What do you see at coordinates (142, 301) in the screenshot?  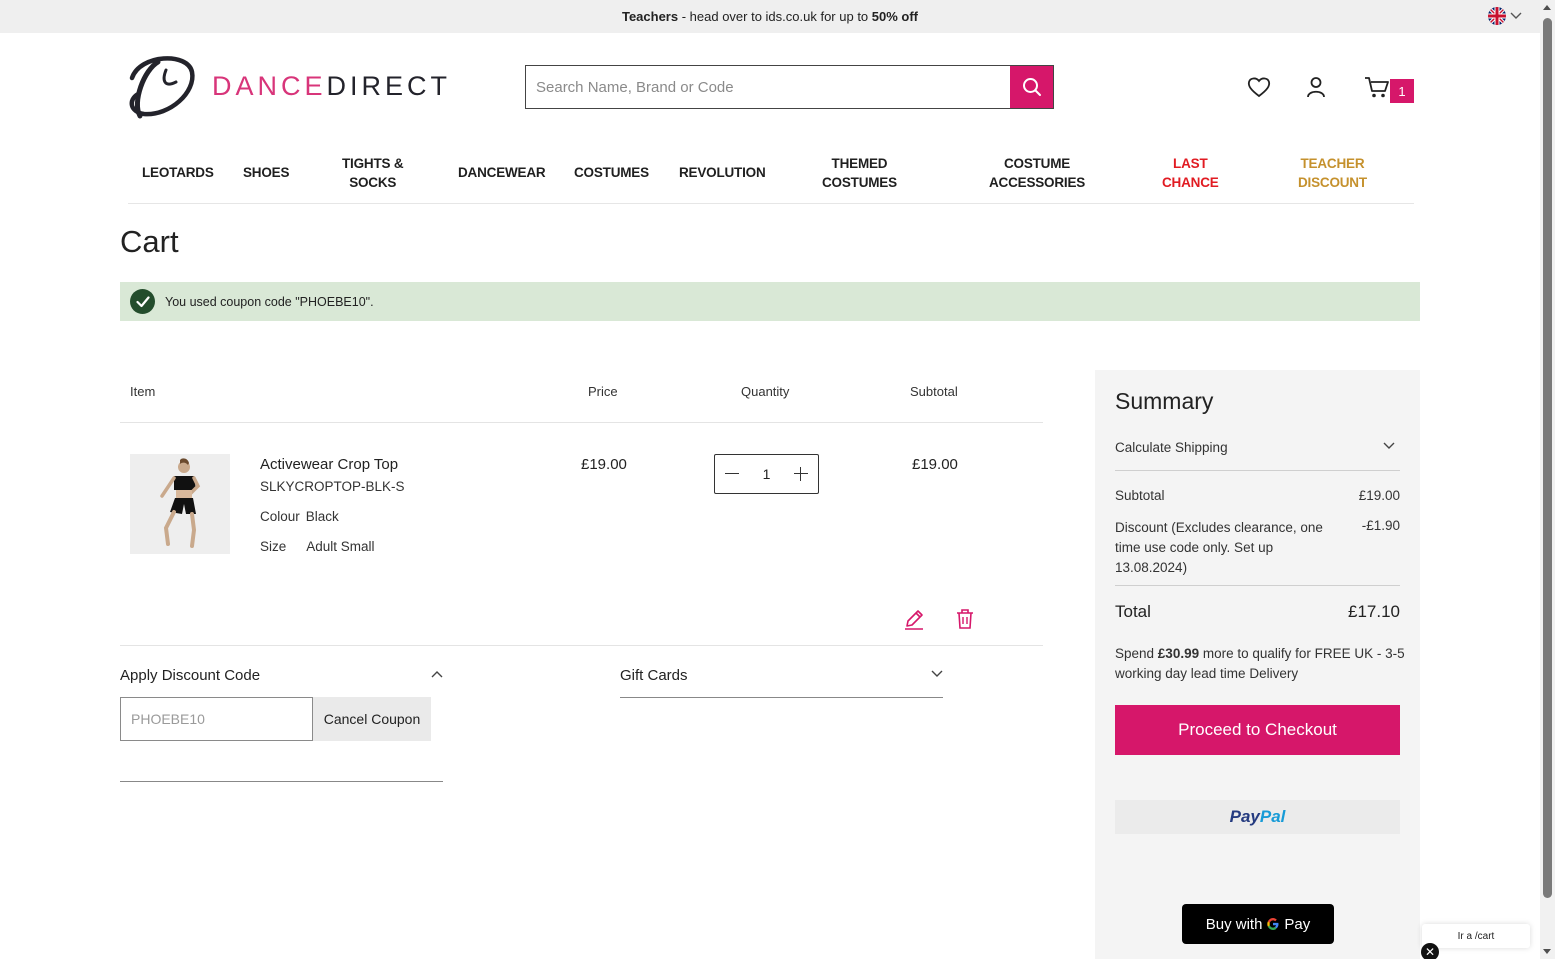 I see `check-circle-icon` at bounding box center [142, 301].